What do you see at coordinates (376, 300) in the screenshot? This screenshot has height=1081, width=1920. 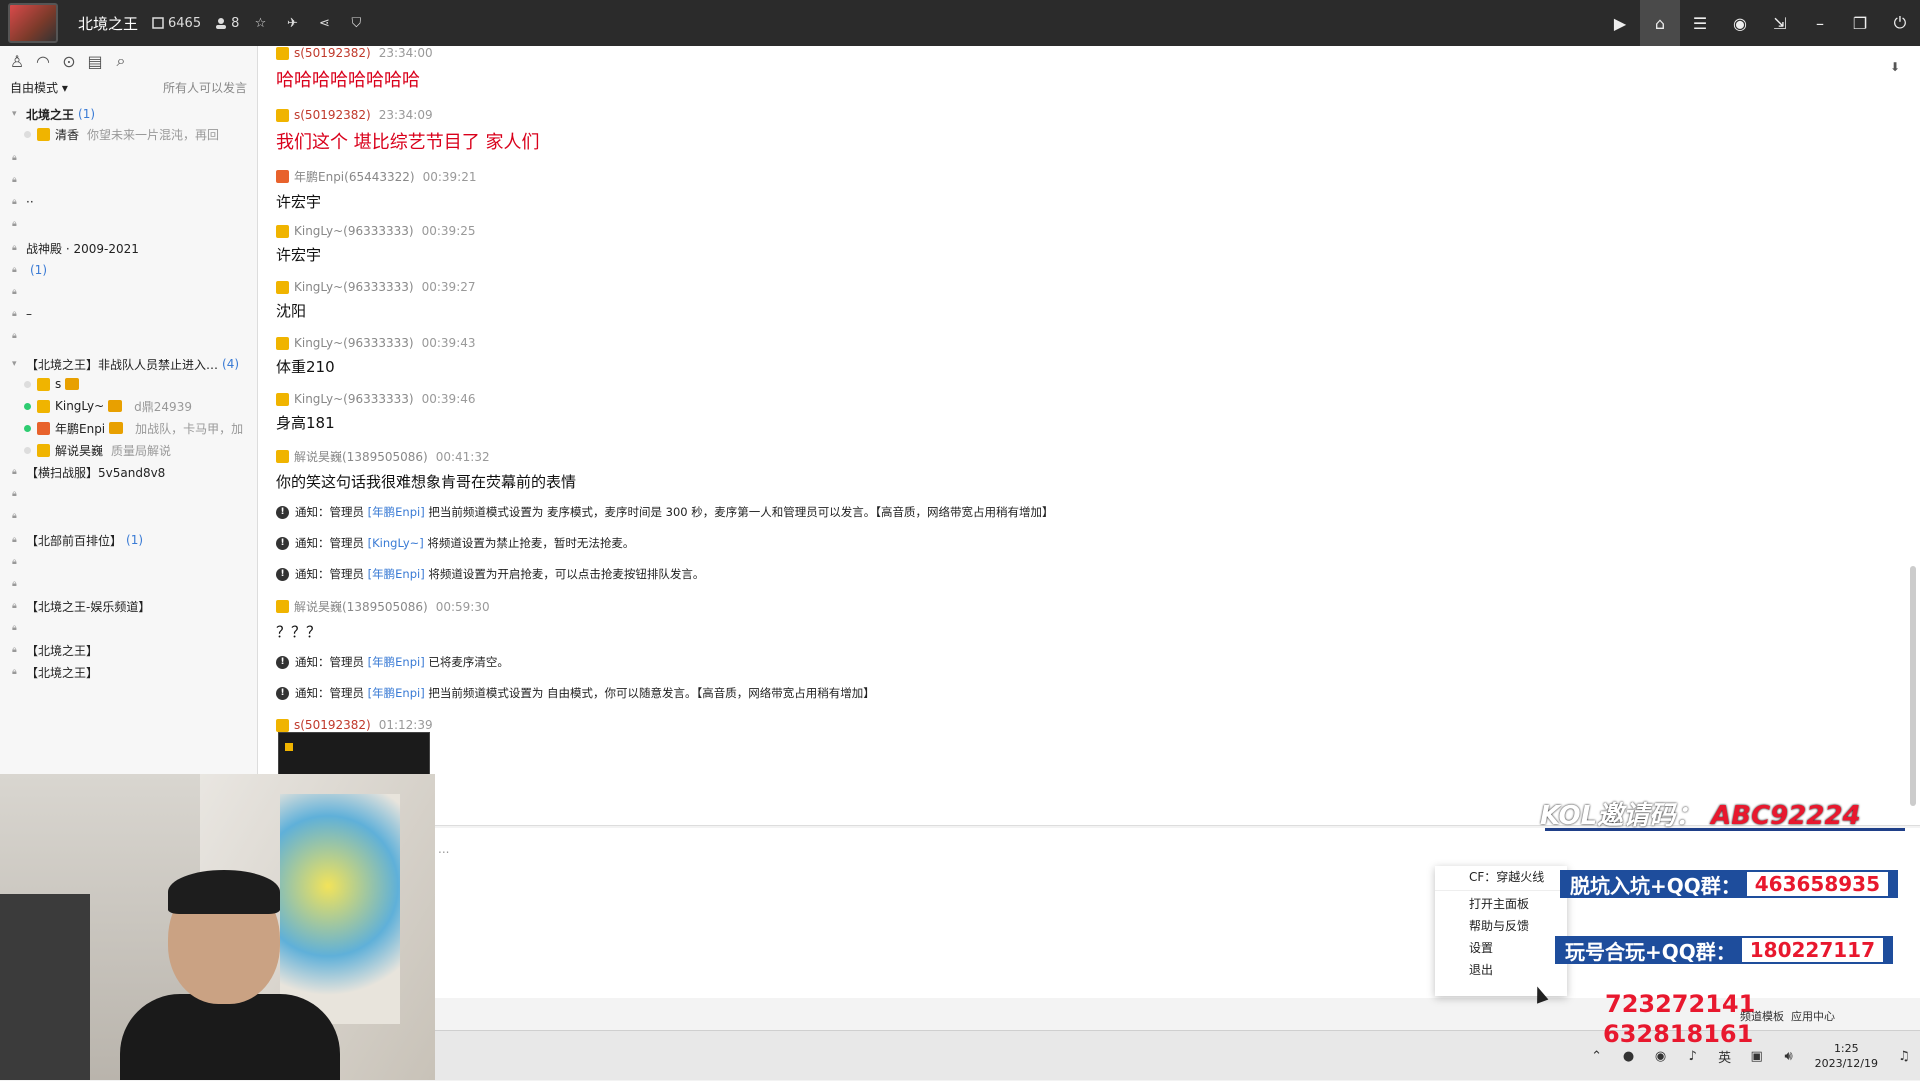 I see `chat-message: KingLy~(96333333) 00:39:27 沈阳` at bounding box center [376, 300].